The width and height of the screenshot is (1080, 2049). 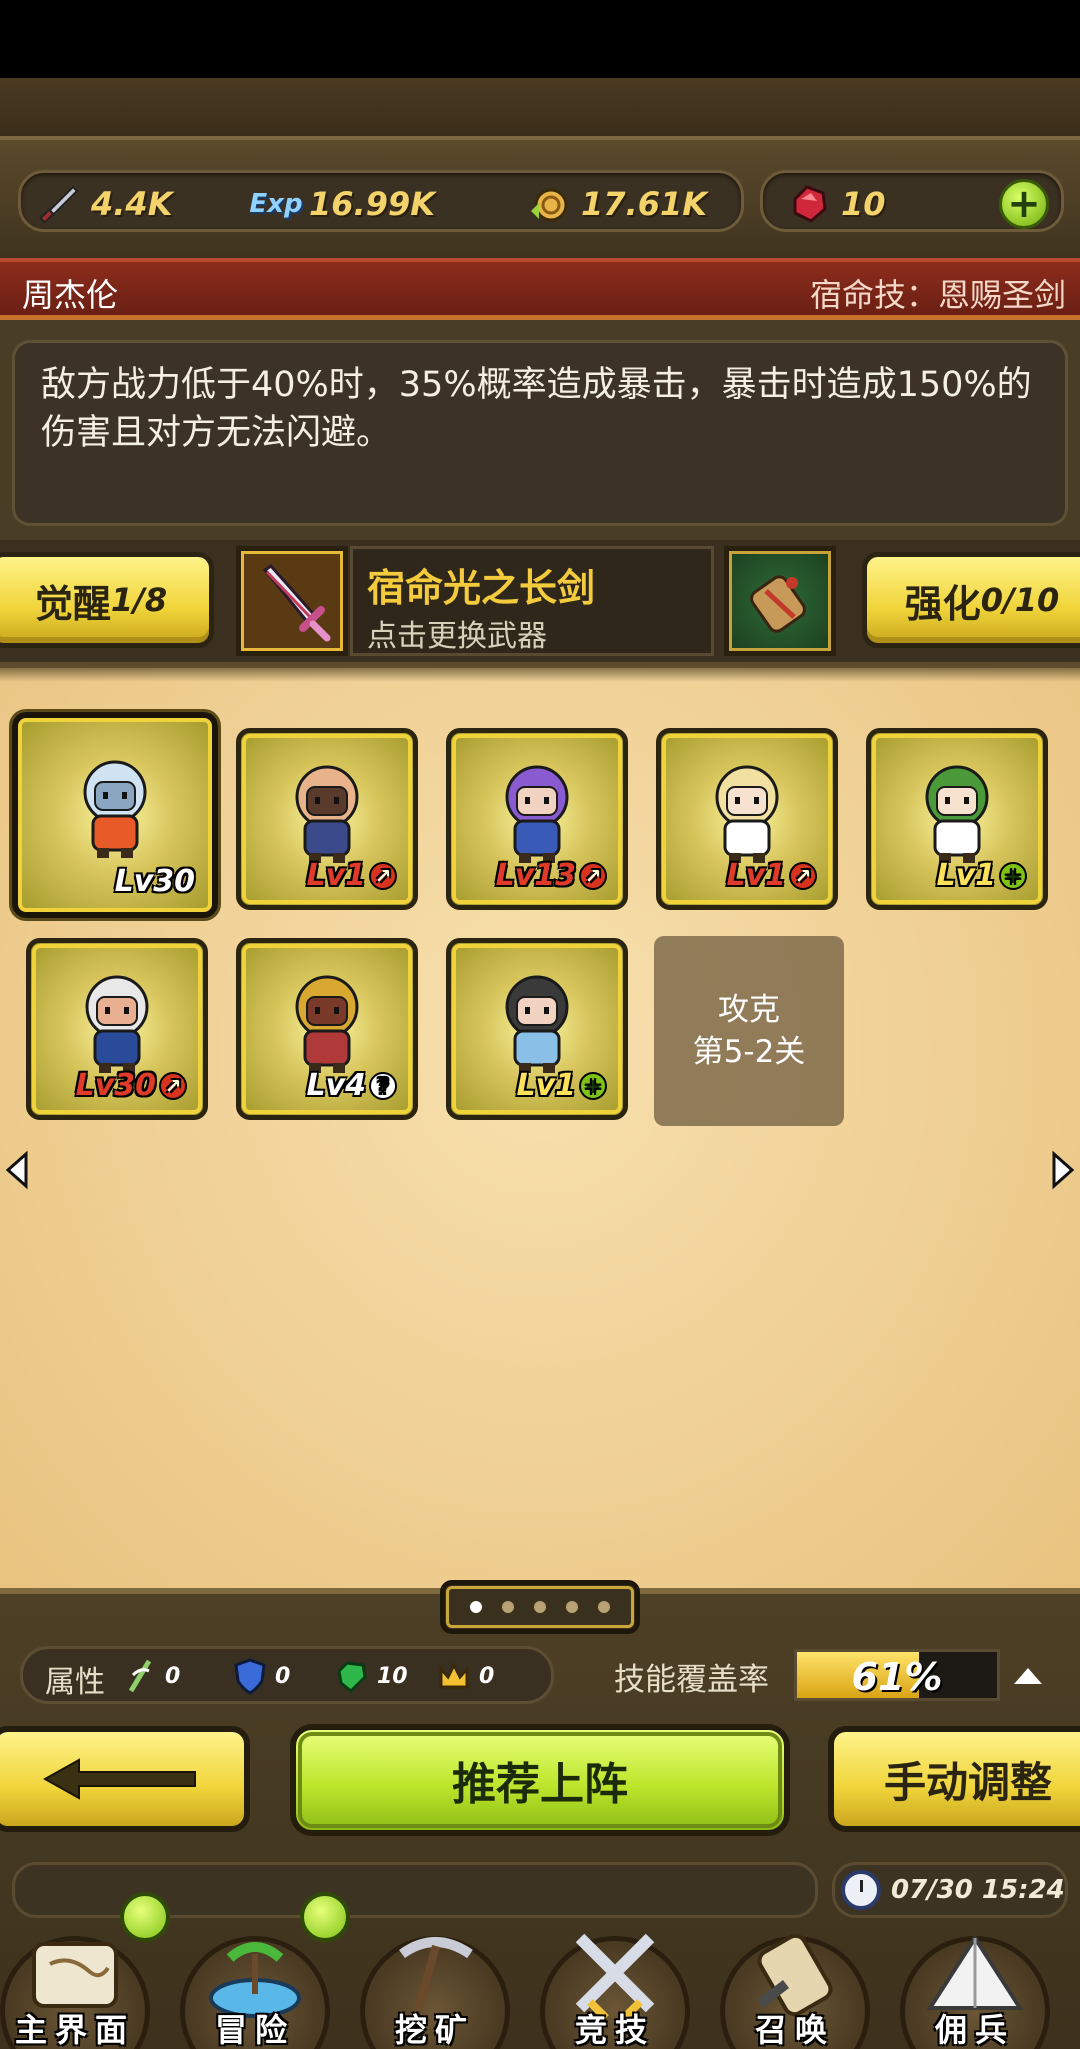 What do you see at coordinates (283, 1676) in the screenshot?
I see `attr-shield-value: 0` at bounding box center [283, 1676].